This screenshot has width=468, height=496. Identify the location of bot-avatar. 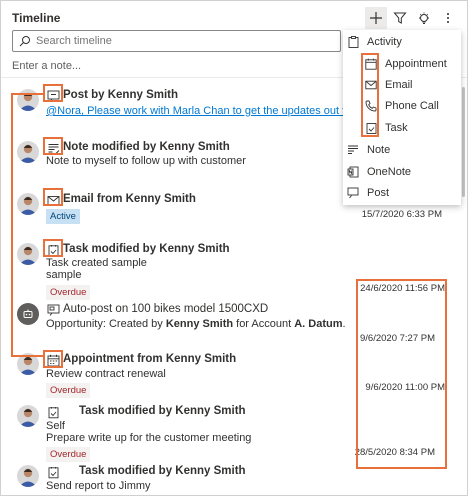
(28, 314).